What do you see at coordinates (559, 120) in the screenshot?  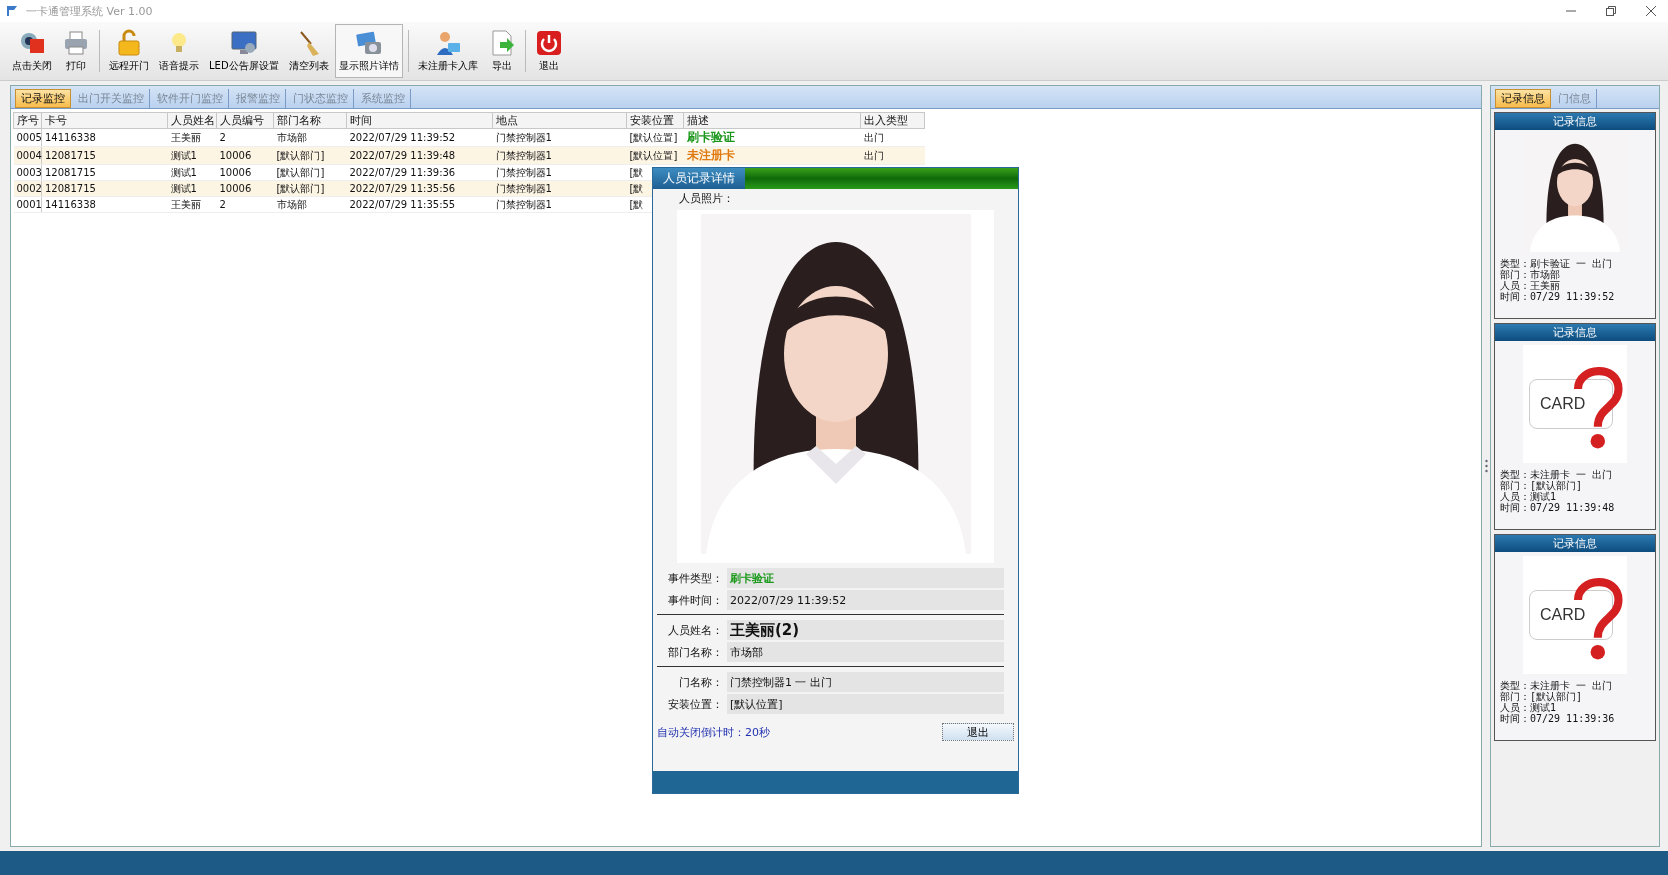 I see `column-header: 地点` at bounding box center [559, 120].